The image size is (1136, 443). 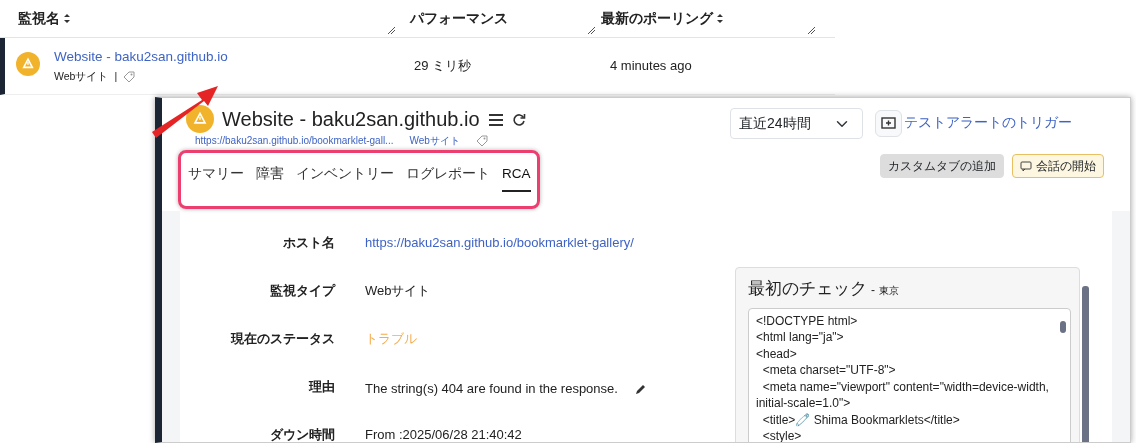 What do you see at coordinates (443, 66) in the screenshot?
I see `table-cell: 29 ミリ秒` at bounding box center [443, 66].